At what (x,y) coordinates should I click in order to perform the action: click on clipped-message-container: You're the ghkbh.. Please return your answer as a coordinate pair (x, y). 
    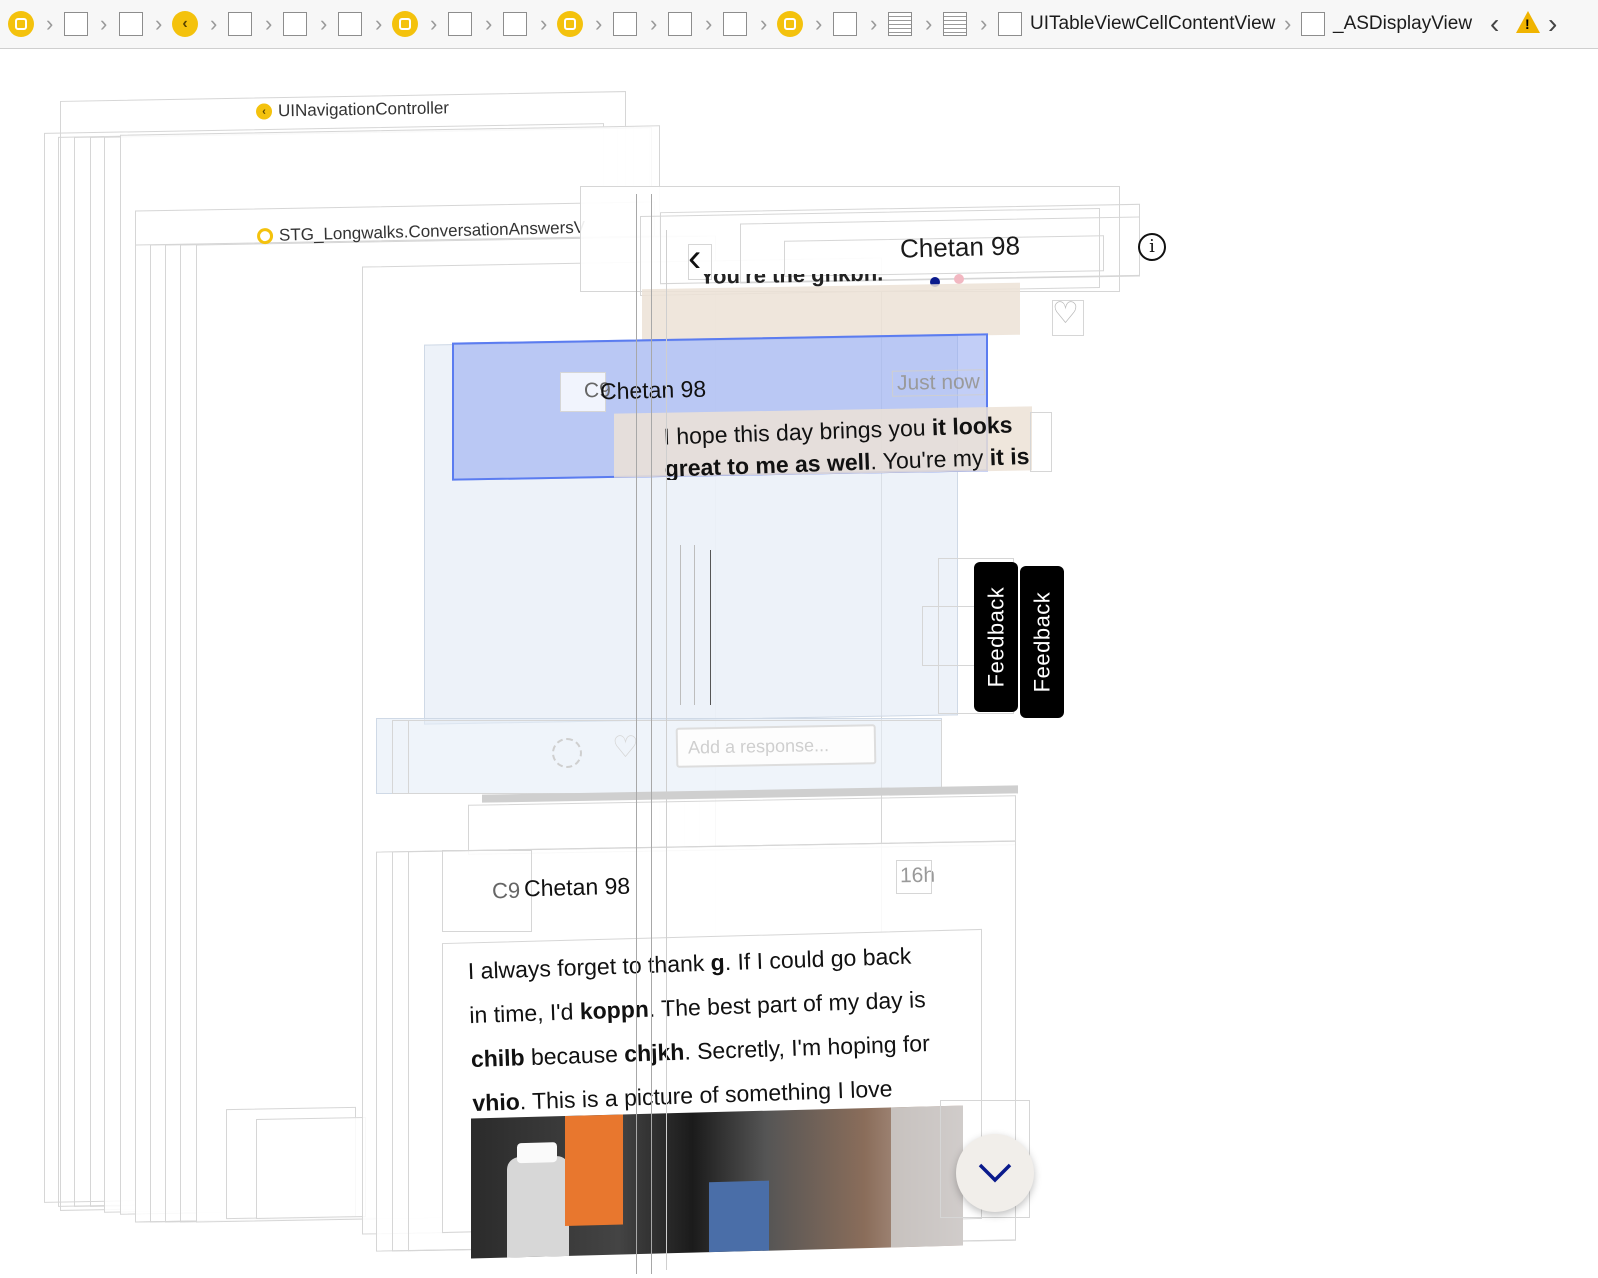
    Looking at the image, I should click on (800, 284).